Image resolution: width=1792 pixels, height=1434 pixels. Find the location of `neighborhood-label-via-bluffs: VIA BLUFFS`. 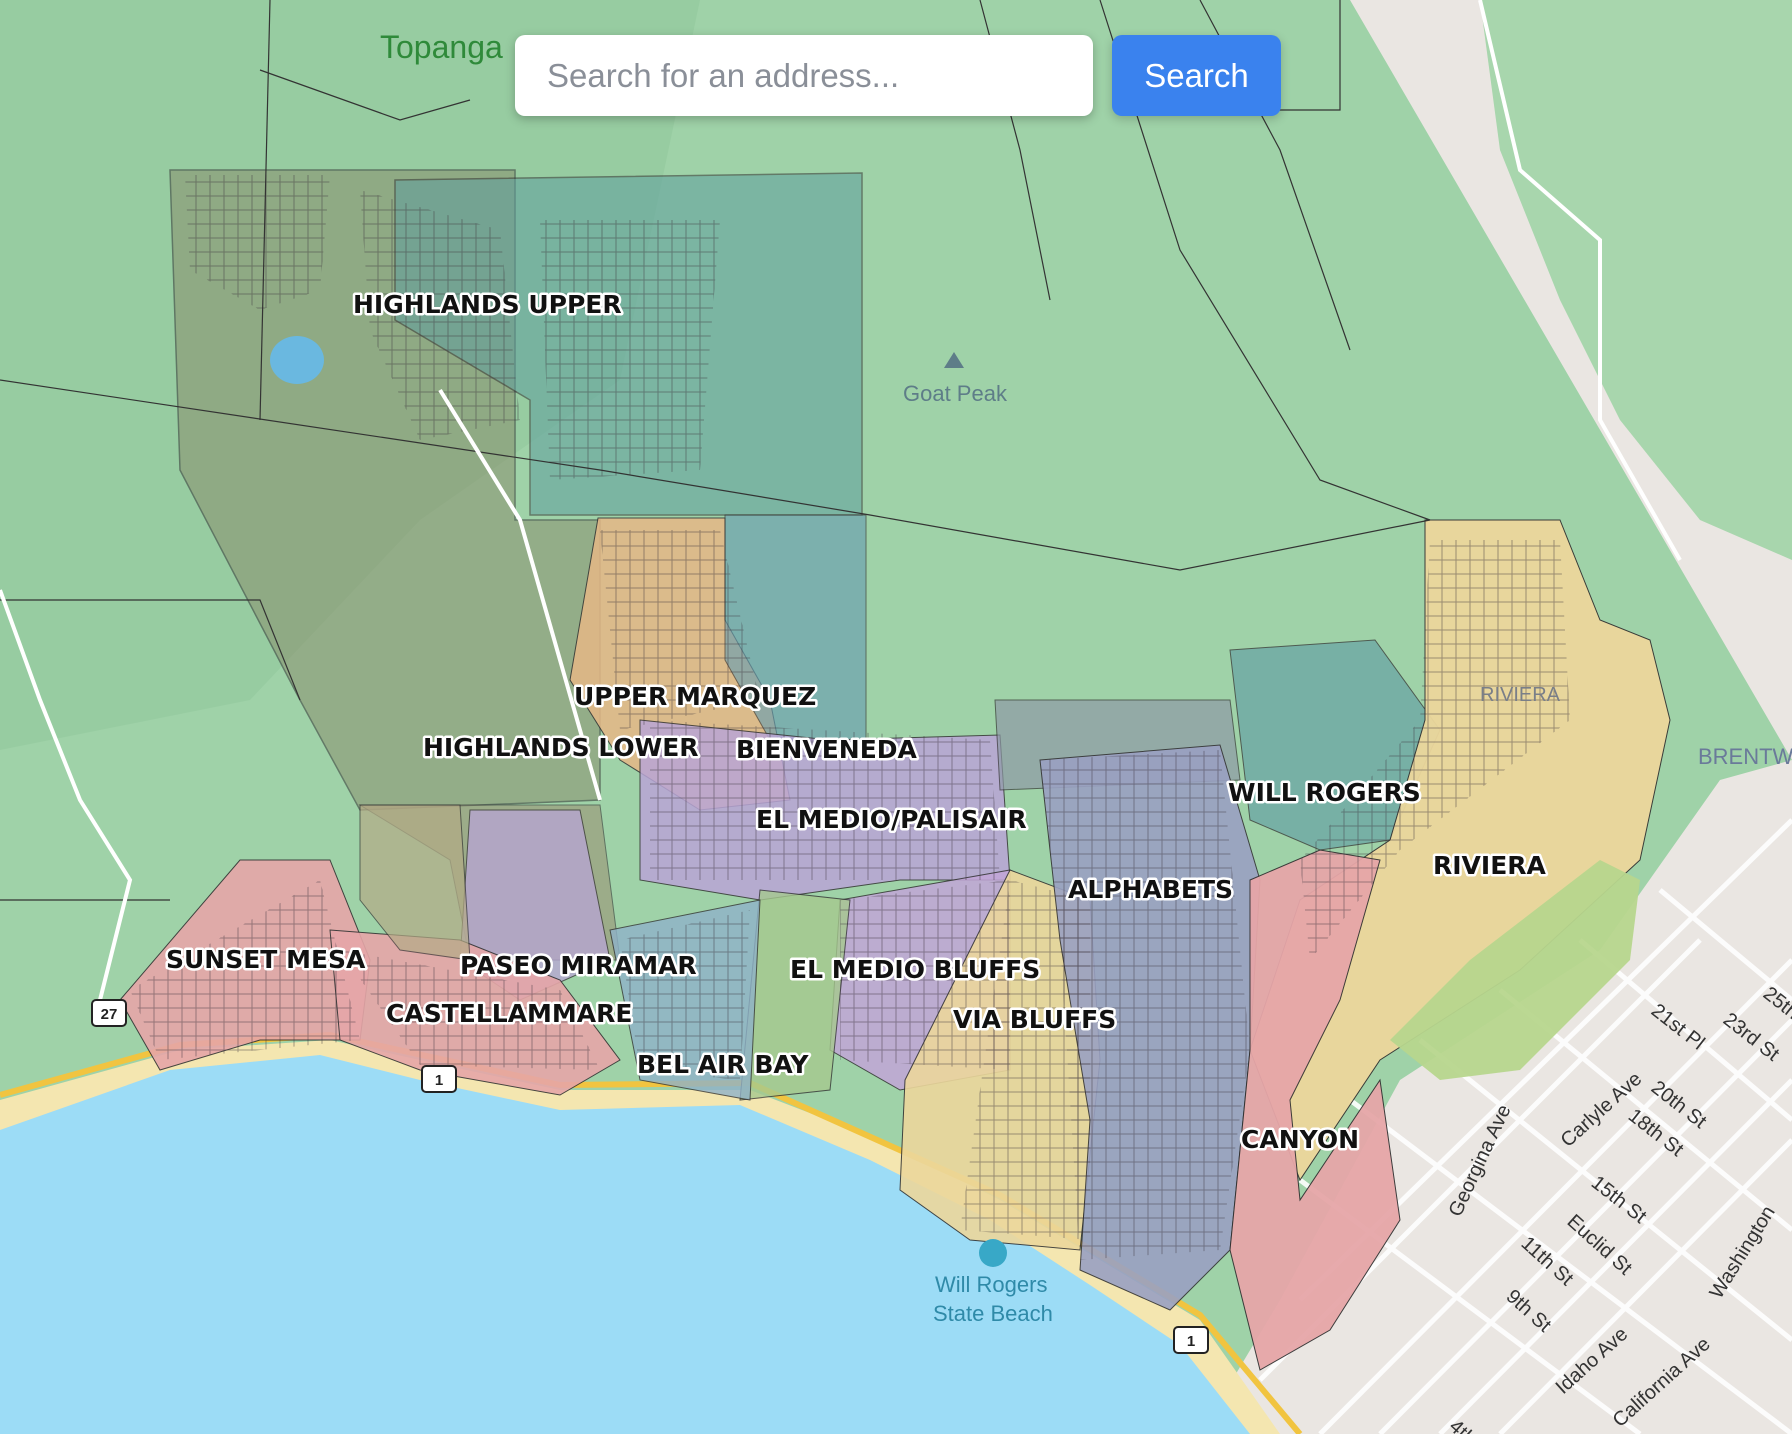

neighborhood-label-via-bluffs: VIA BLUFFS is located at coordinates (1034, 1019).